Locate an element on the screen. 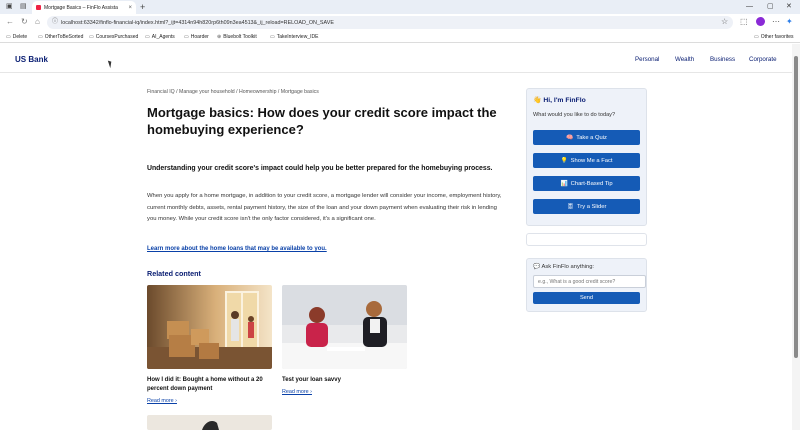 Image resolution: width=800 pixels, height=430 pixels. bookmark-item: ⊕ Bluebolt Toolkit is located at coordinates (237, 37).